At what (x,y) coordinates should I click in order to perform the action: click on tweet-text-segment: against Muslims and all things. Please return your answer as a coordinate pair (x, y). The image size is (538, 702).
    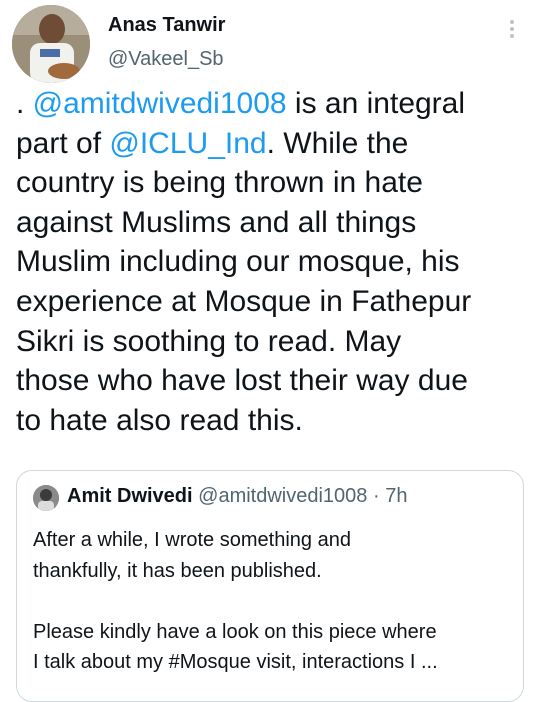
    Looking at the image, I should click on (216, 222).